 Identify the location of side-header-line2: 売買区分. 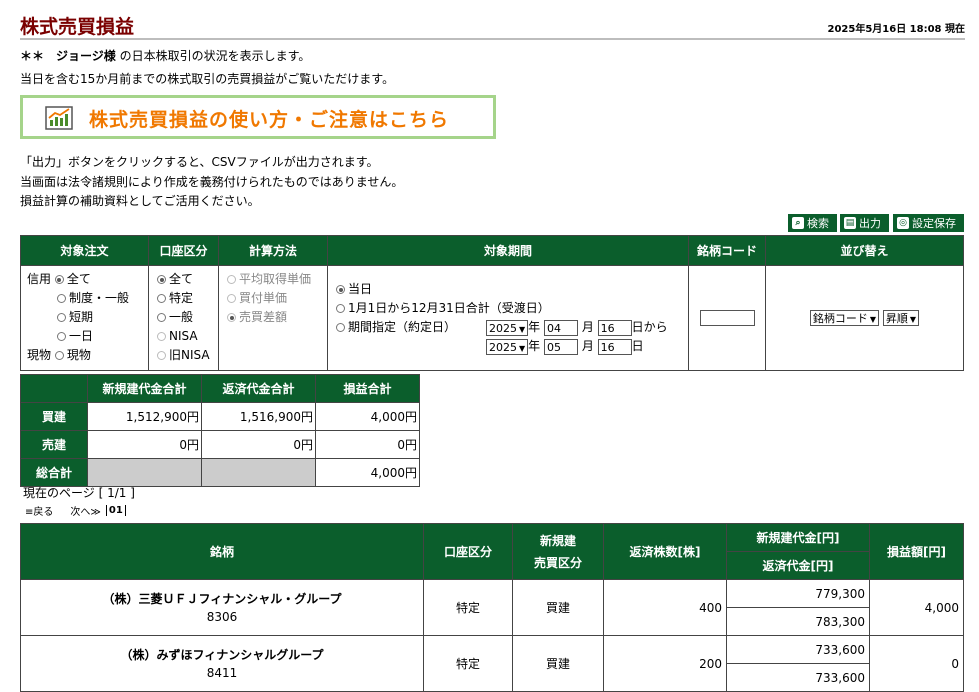
(557, 562).